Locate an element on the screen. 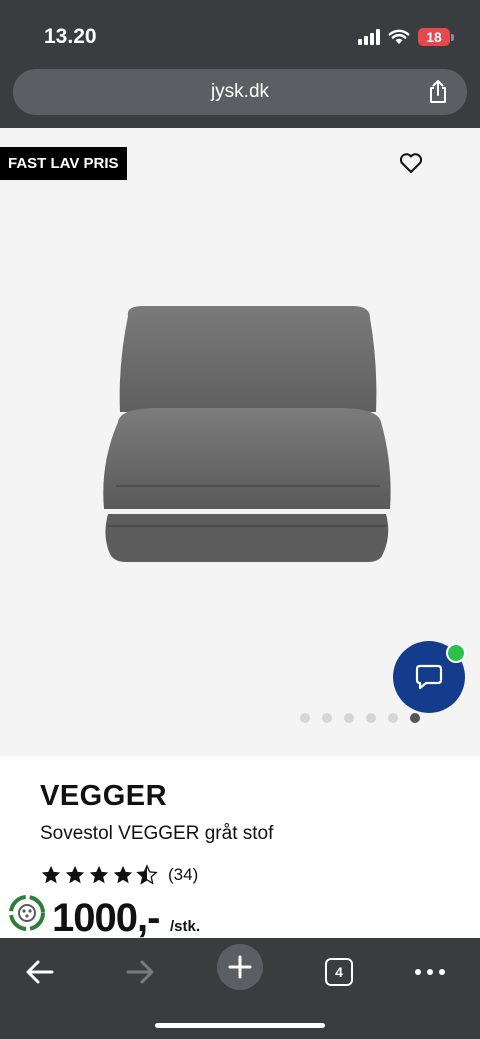  browser-toolbar: 4 is located at coordinates (240, 988).